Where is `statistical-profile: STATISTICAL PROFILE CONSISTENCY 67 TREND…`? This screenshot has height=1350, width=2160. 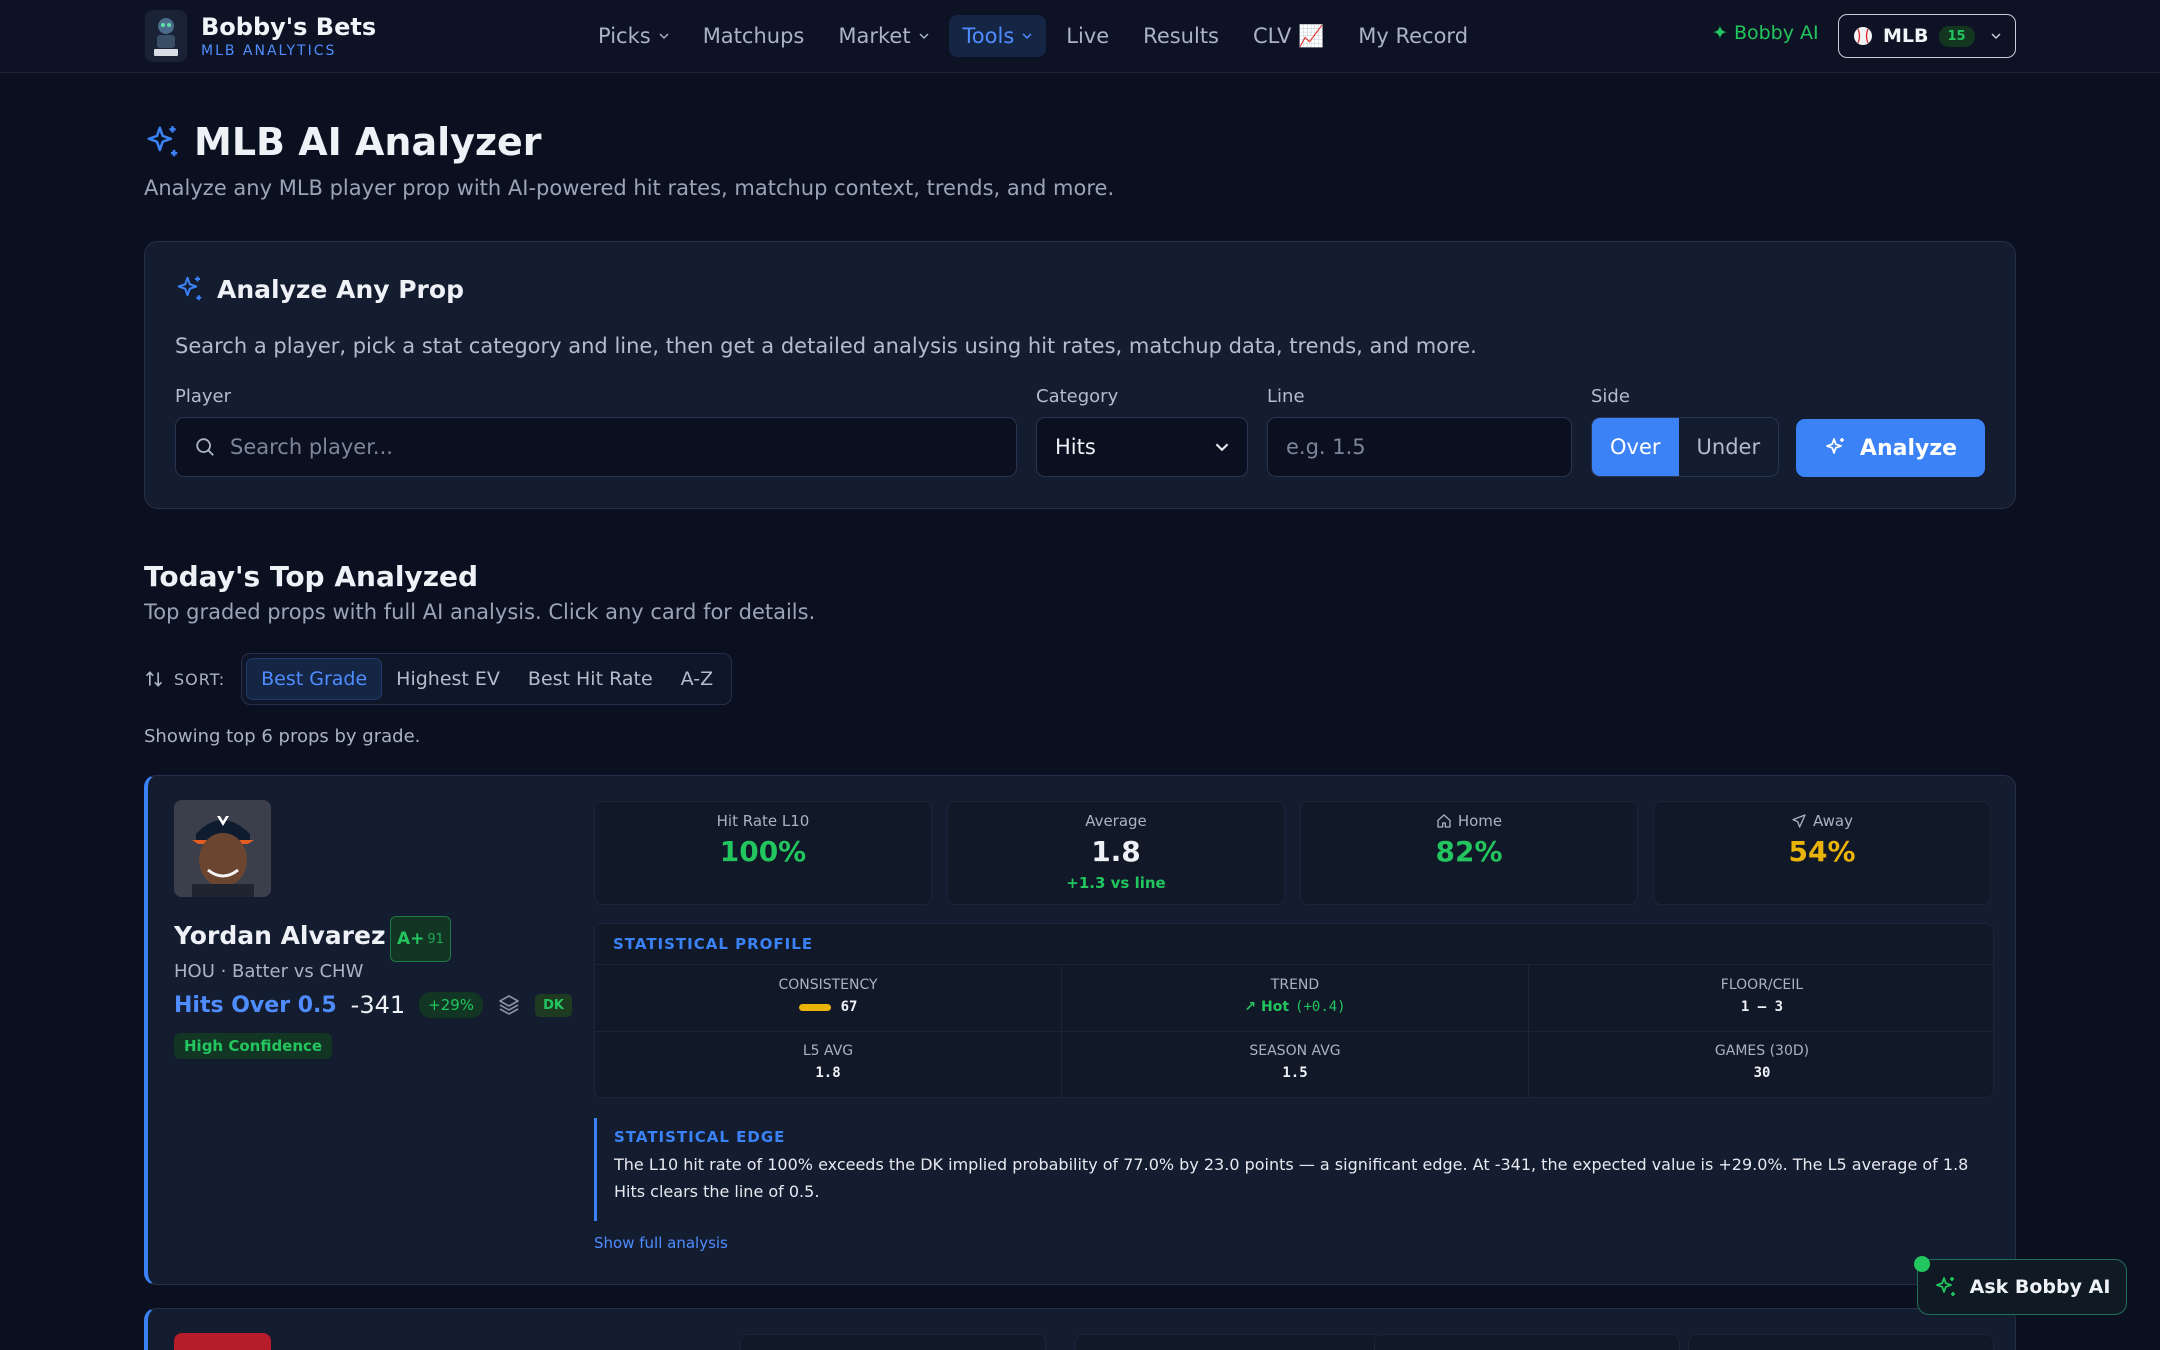 statistical-profile: STATISTICAL PROFILE CONSISTENCY 67 TREND… is located at coordinates (1294, 1010).